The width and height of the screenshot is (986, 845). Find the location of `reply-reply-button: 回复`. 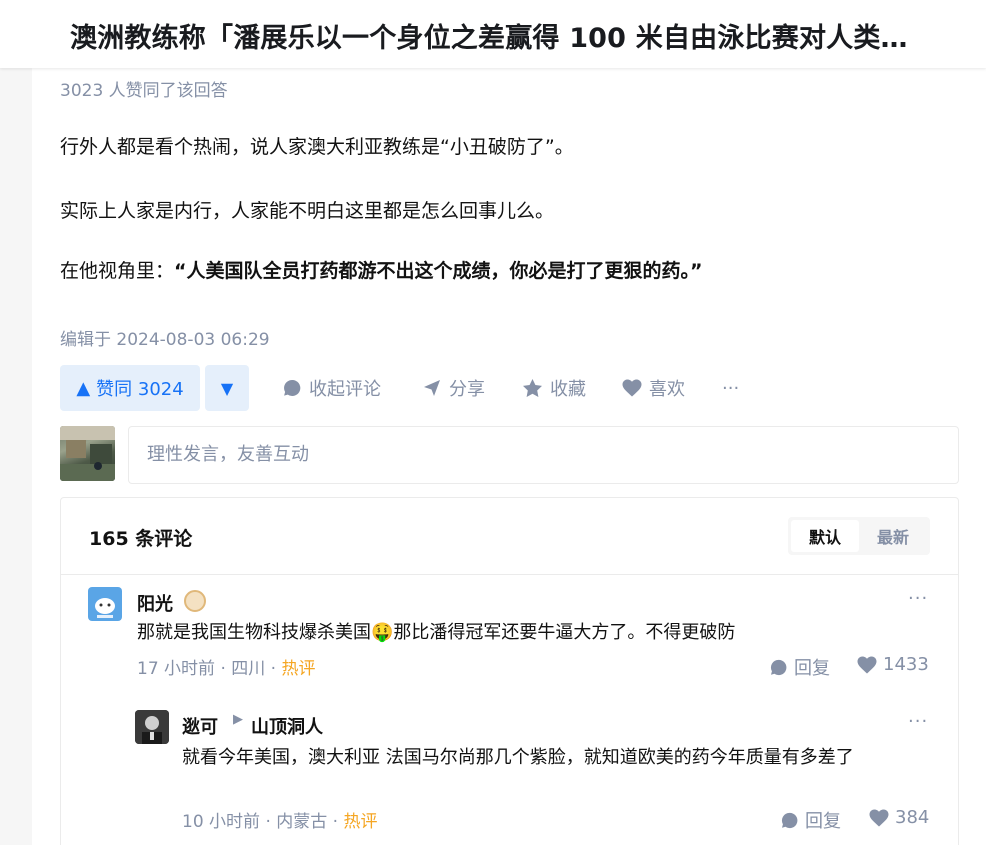

reply-reply-button: 回复 is located at coordinates (810, 820).